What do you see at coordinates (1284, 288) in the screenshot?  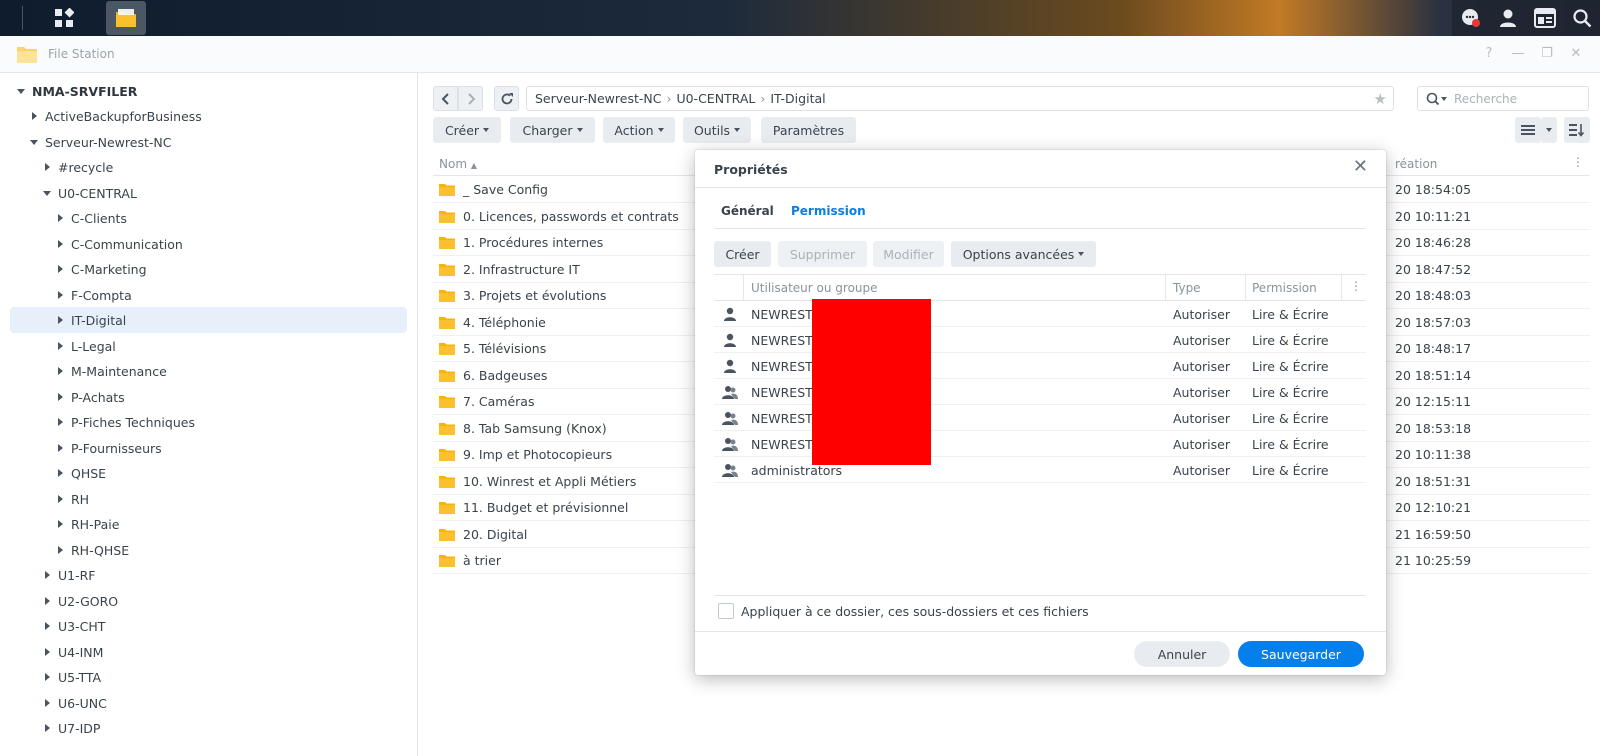 I see `column-permission-header: Permission` at bounding box center [1284, 288].